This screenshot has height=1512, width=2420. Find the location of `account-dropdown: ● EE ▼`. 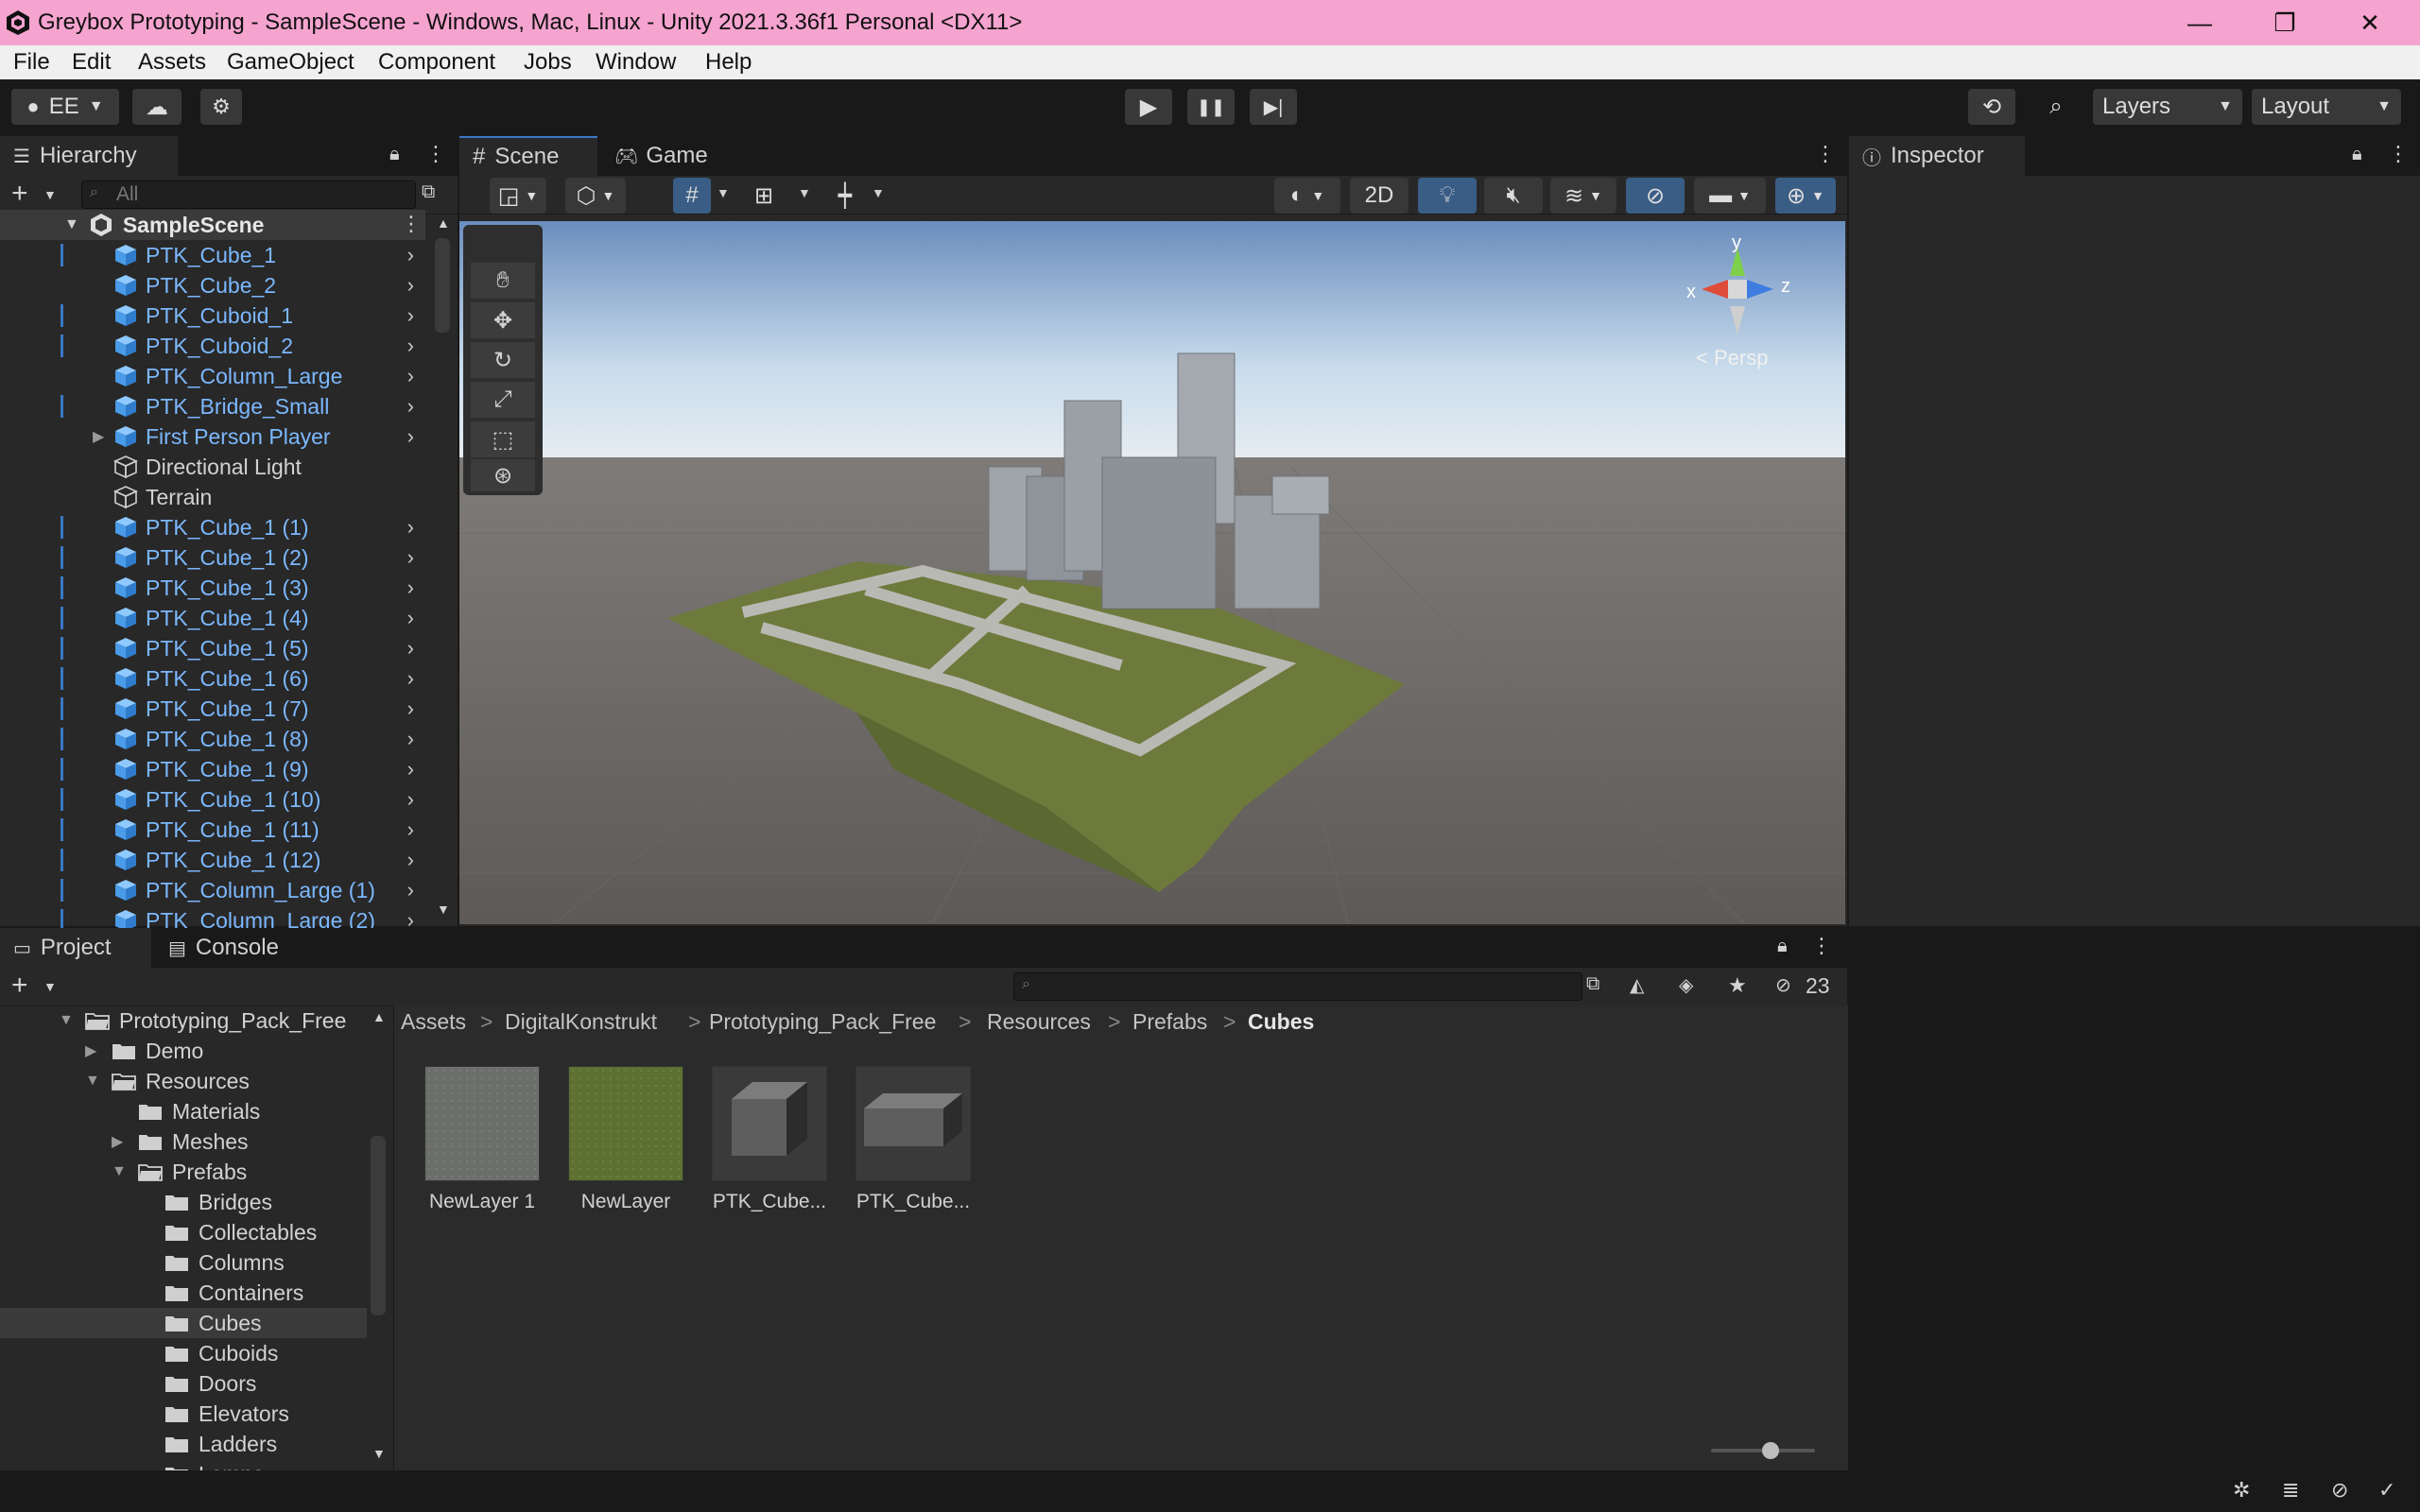

account-dropdown: ● EE ▼ is located at coordinates (65, 107).